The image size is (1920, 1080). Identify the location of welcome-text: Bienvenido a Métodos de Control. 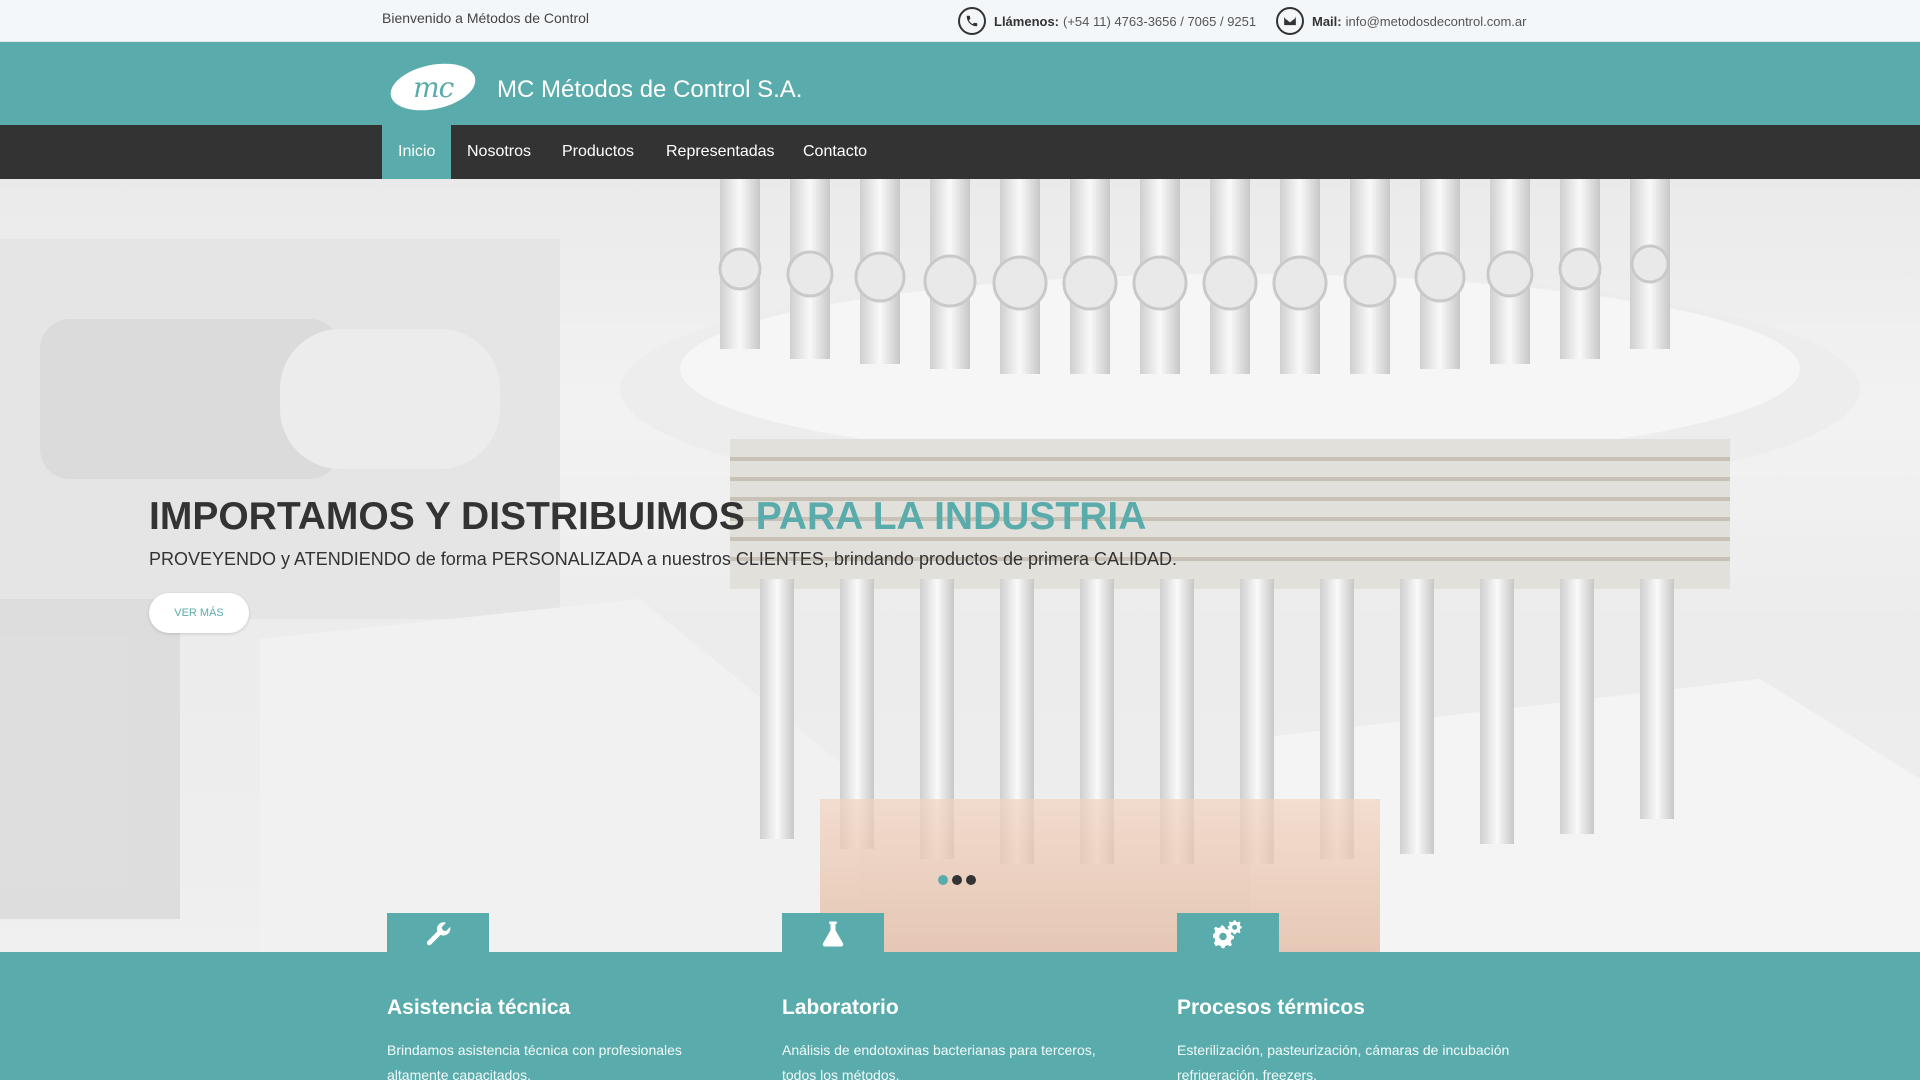
(486, 18).